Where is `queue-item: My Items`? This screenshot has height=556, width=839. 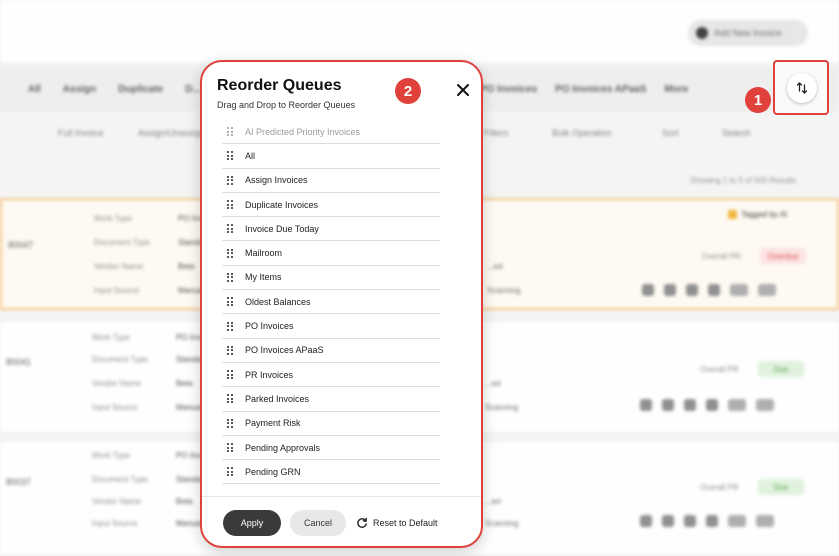 queue-item: My Items is located at coordinates (331, 278).